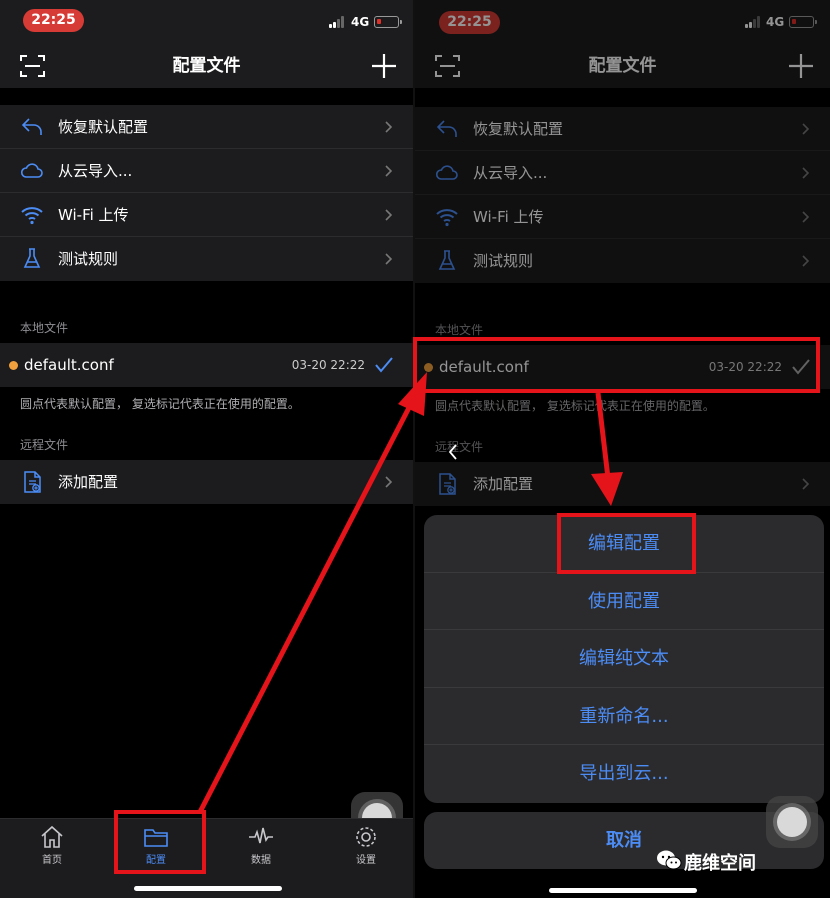 The width and height of the screenshot is (830, 898). I want to click on highlight-box-edit-config, so click(626, 543).